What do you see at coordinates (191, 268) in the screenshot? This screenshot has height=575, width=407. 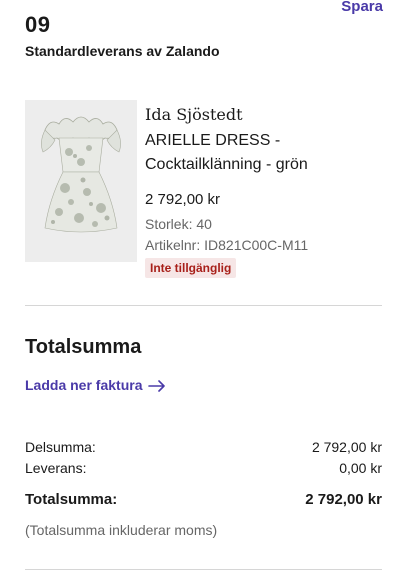 I see `status-badge: Inte tillgänglig` at bounding box center [191, 268].